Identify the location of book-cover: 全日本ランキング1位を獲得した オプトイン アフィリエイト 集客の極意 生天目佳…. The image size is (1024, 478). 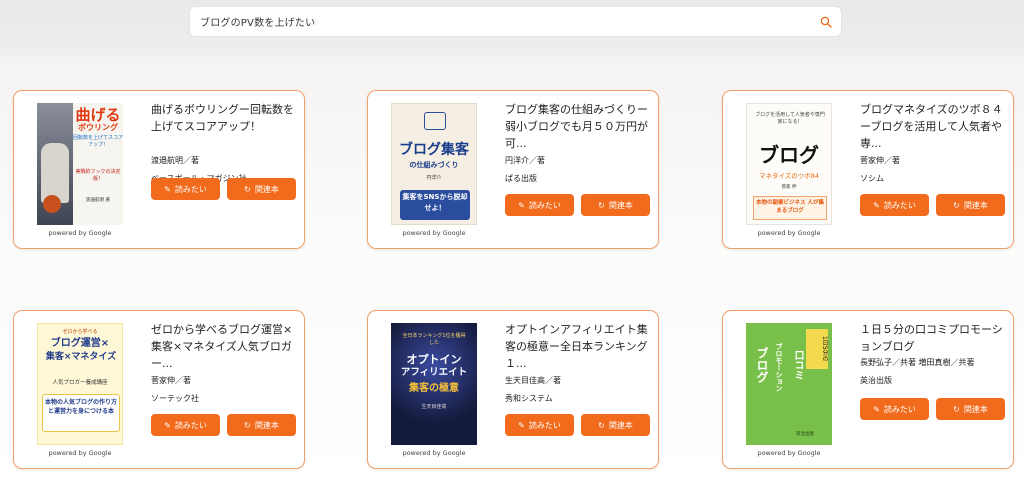
(434, 390).